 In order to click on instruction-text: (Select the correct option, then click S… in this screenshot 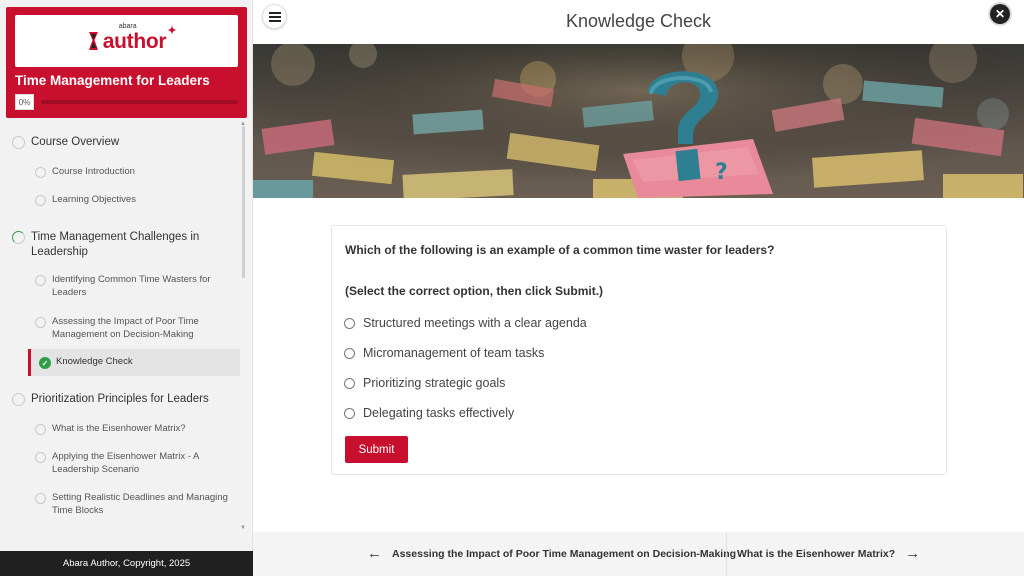, I will do `click(474, 291)`.